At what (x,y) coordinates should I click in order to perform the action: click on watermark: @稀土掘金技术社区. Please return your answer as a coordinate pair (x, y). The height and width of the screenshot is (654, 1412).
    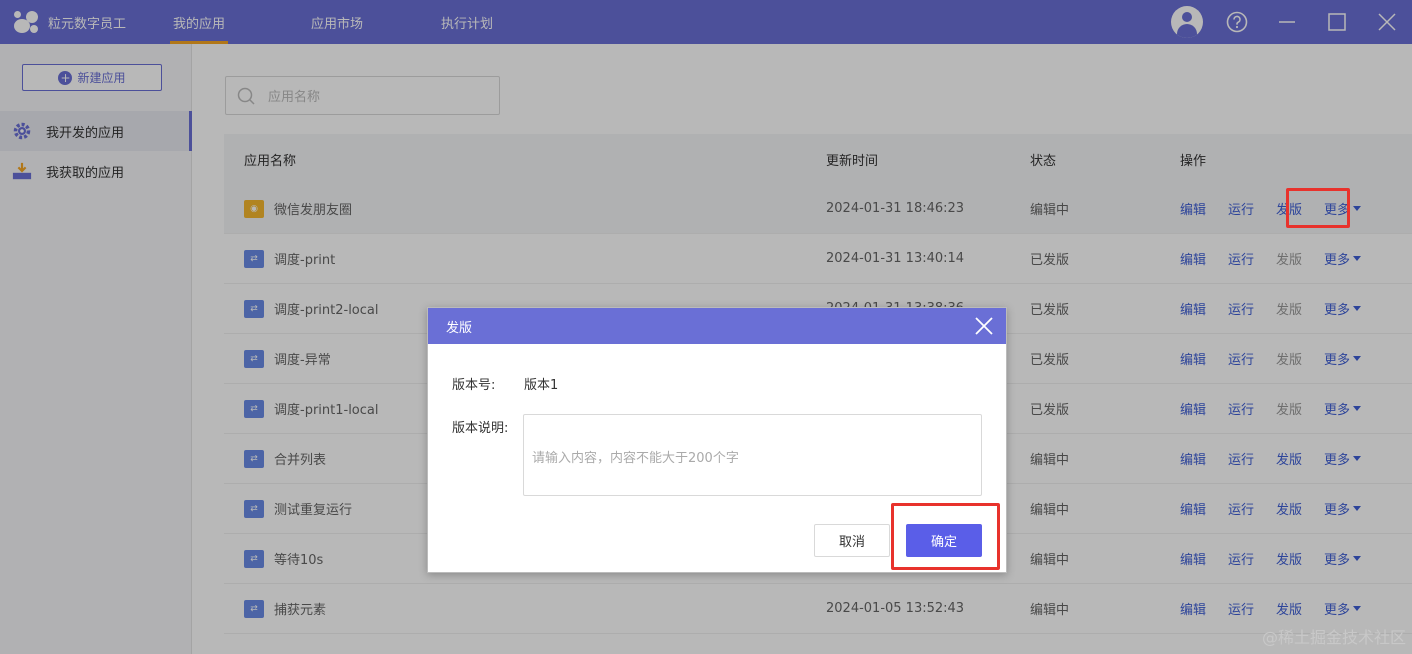
    Looking at the image, I should click on (1333, 637).